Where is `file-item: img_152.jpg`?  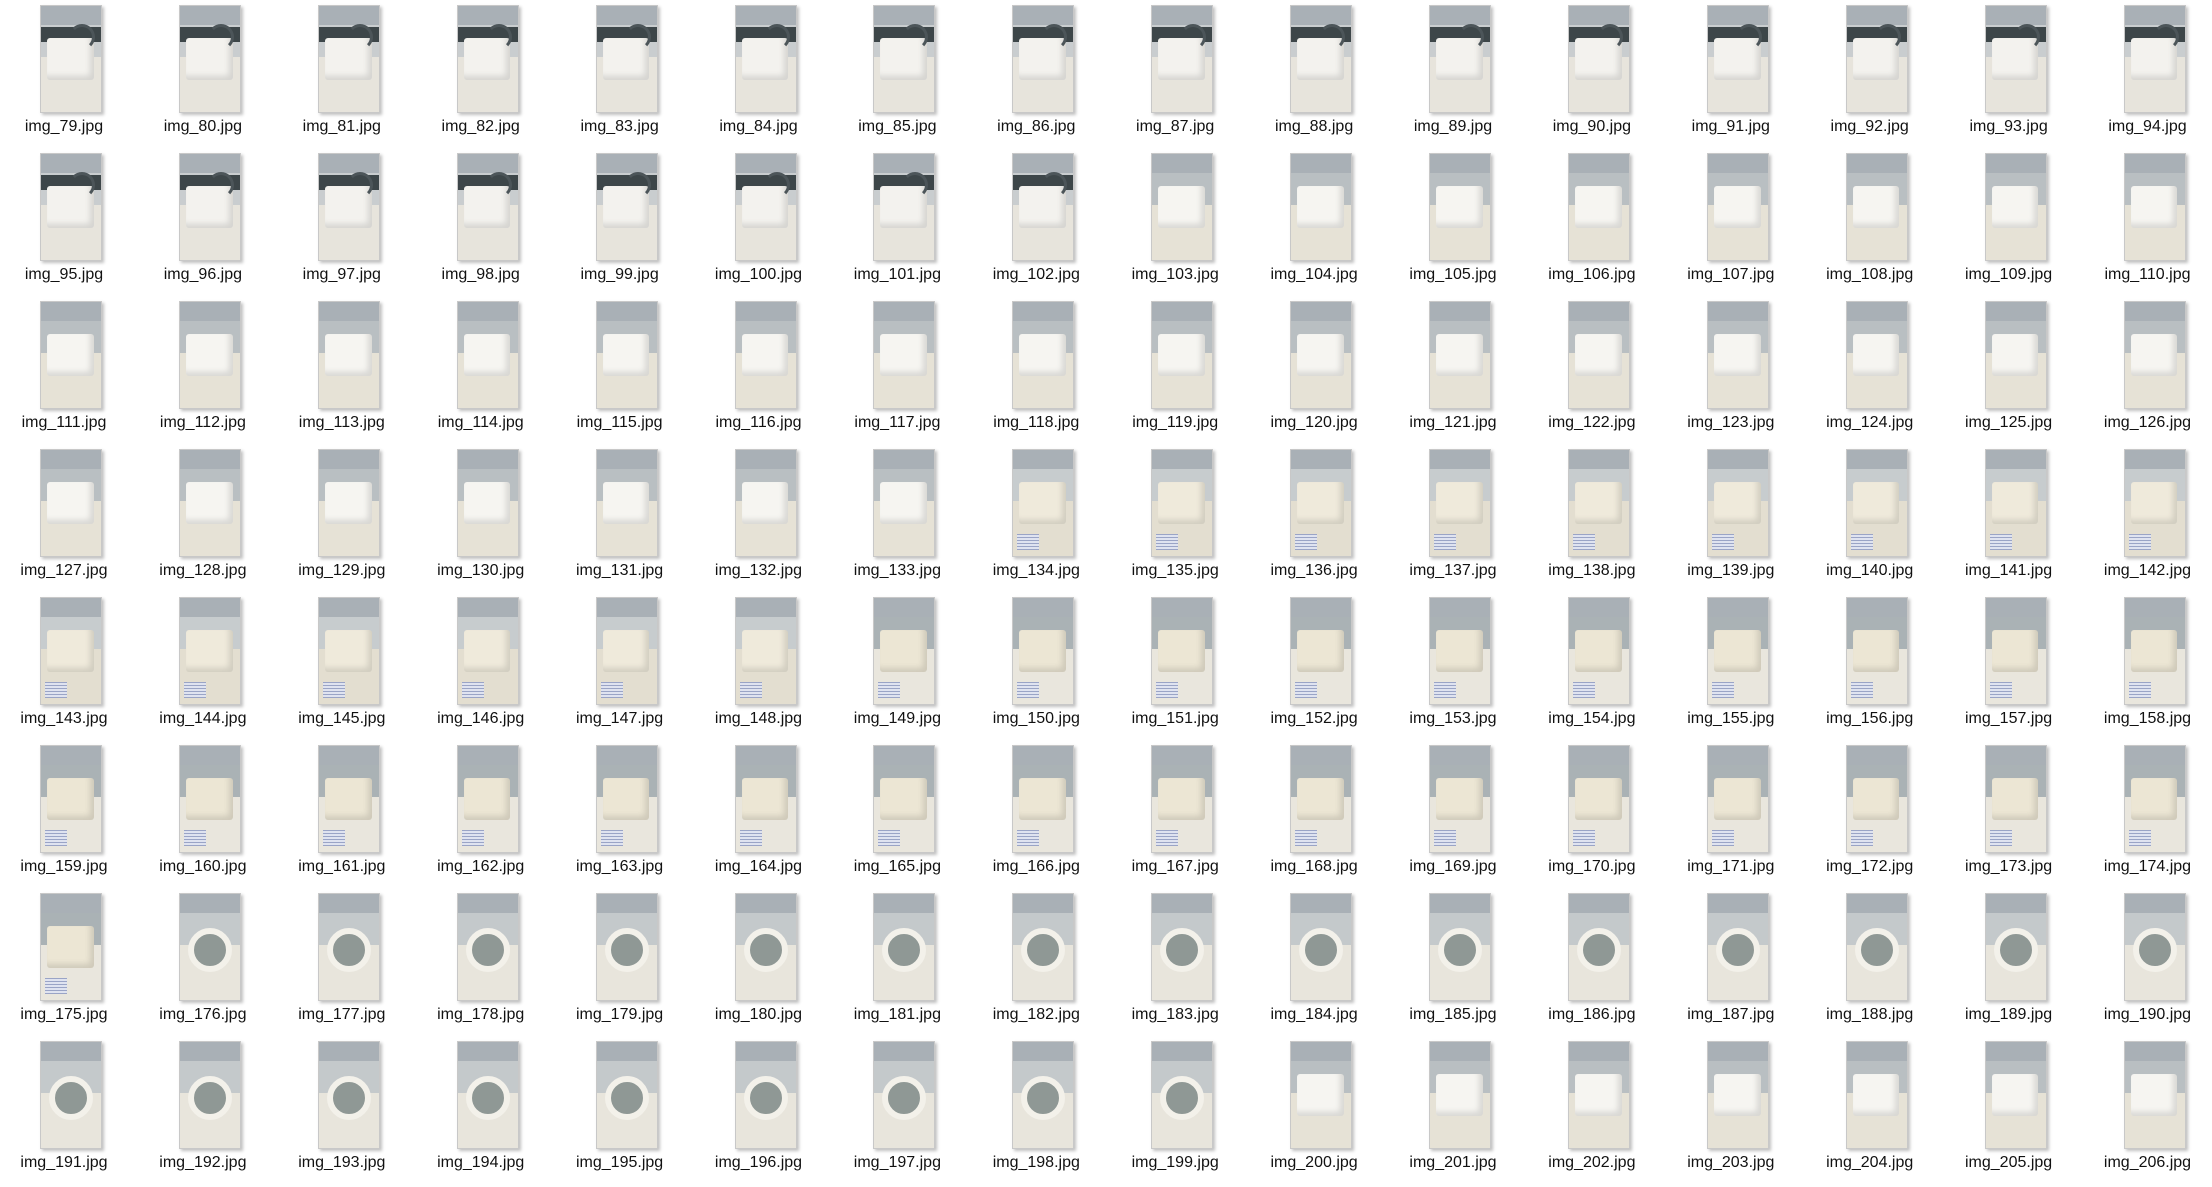
file-item: img_152.jpg is located at coordinates (1314, 662).